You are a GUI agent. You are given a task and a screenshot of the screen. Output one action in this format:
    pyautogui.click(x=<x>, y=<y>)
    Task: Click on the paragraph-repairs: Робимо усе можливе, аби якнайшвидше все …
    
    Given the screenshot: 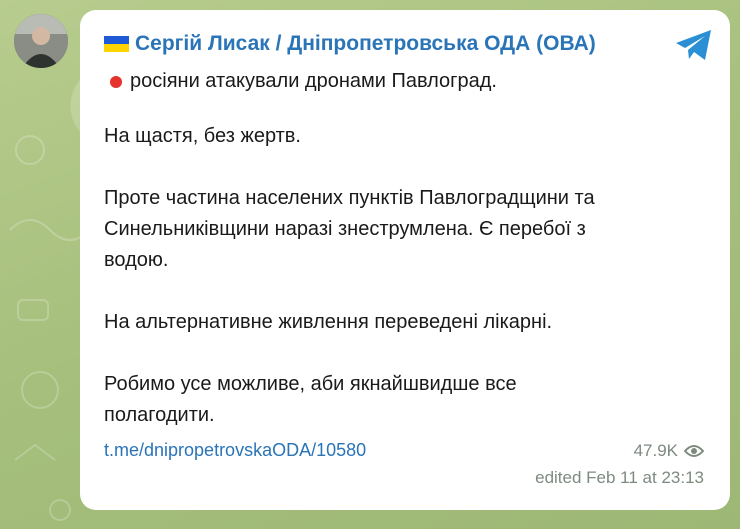 What is the action you would take?
    pyautogui.click(x=310, y=399)
    